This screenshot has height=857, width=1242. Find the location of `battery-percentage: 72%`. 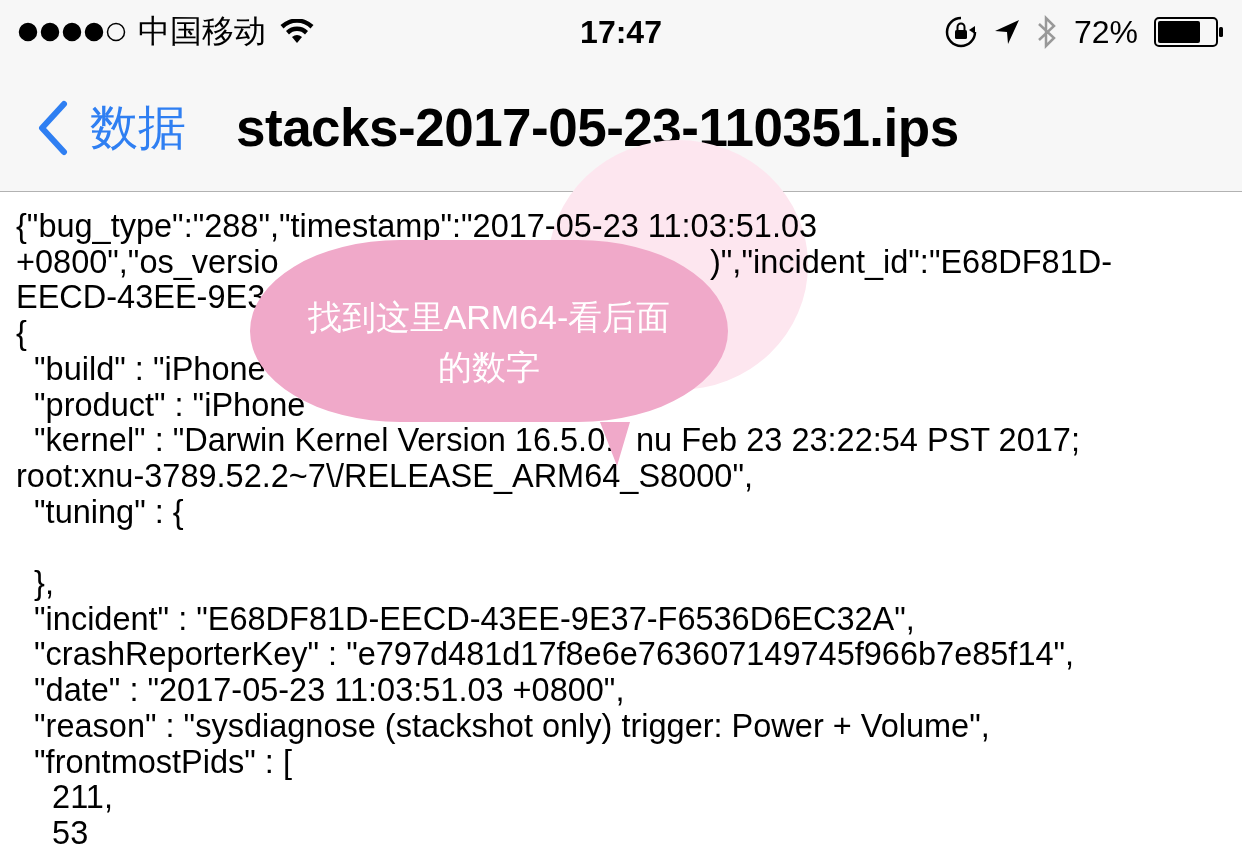

battery-percentage: 72% is located at coordinates (1105, 32).